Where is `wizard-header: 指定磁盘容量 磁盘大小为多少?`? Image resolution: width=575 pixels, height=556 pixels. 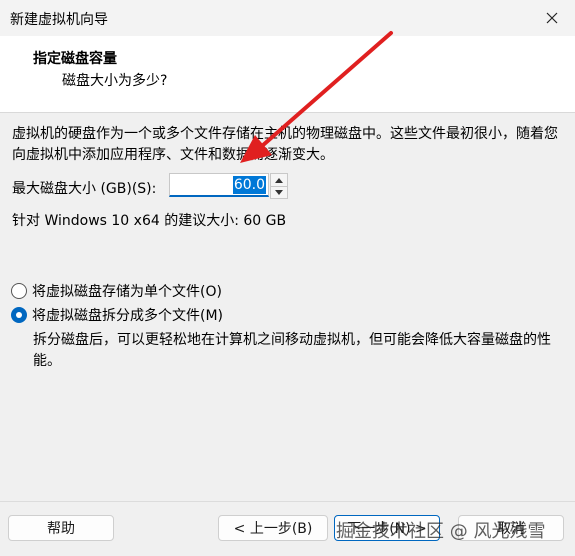
wizard-header: 指定磁盘容量 磁盘大小为多少? is located at coordinates (287, 74).